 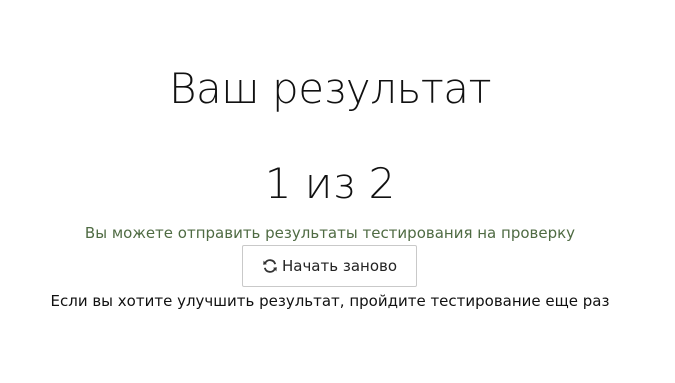 I want to click on restart-button-label: Начать заново, so click(x=339, y=266).